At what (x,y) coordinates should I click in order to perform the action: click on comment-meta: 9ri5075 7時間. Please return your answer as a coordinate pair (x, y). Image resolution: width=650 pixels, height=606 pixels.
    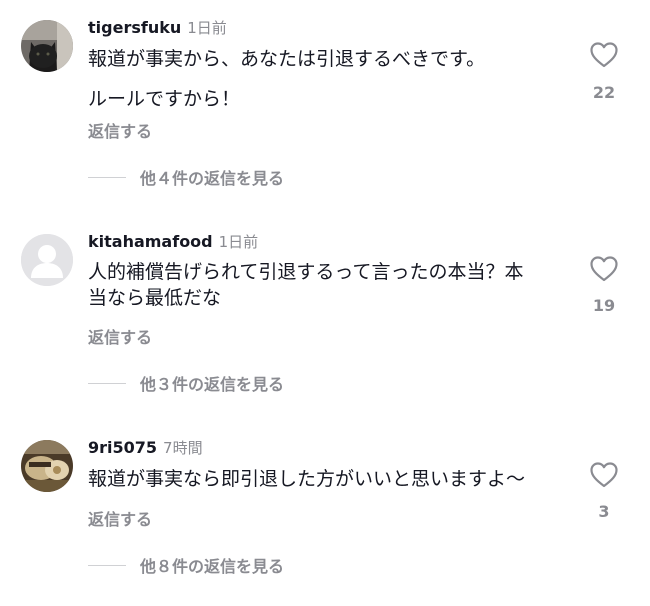
    Looking at the image, I should click on (145, 448).